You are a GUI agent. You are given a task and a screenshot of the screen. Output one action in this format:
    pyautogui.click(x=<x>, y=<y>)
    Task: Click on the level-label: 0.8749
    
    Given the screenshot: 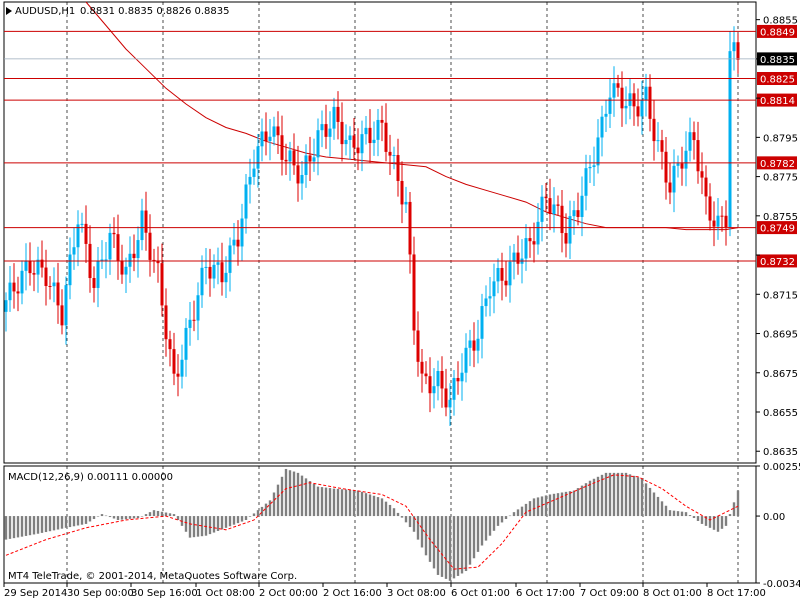 What is the action you would take?
    pyautogui.click(x=777, y=229)
    